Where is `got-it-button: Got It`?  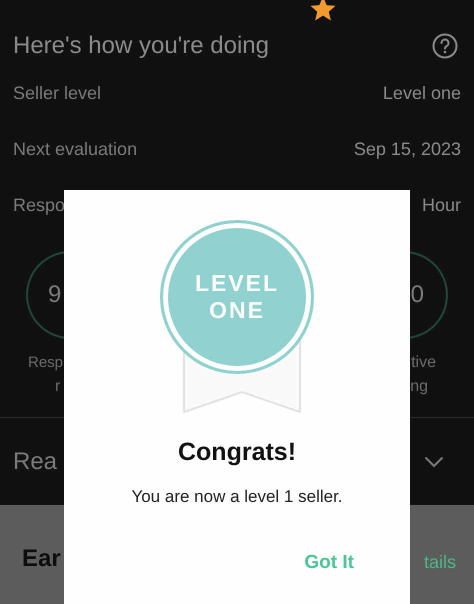 got-it-button: Got It is located at coordinates (329, 563).